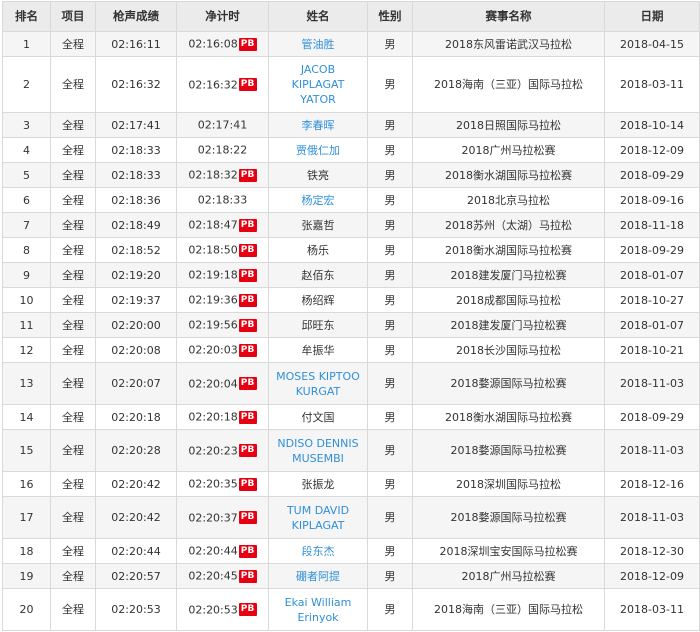 The image size is (700, 632). Describe the element at coordinates (318, 300) in the screenshot. I see `runner-name: 杨绍辉` at that location.